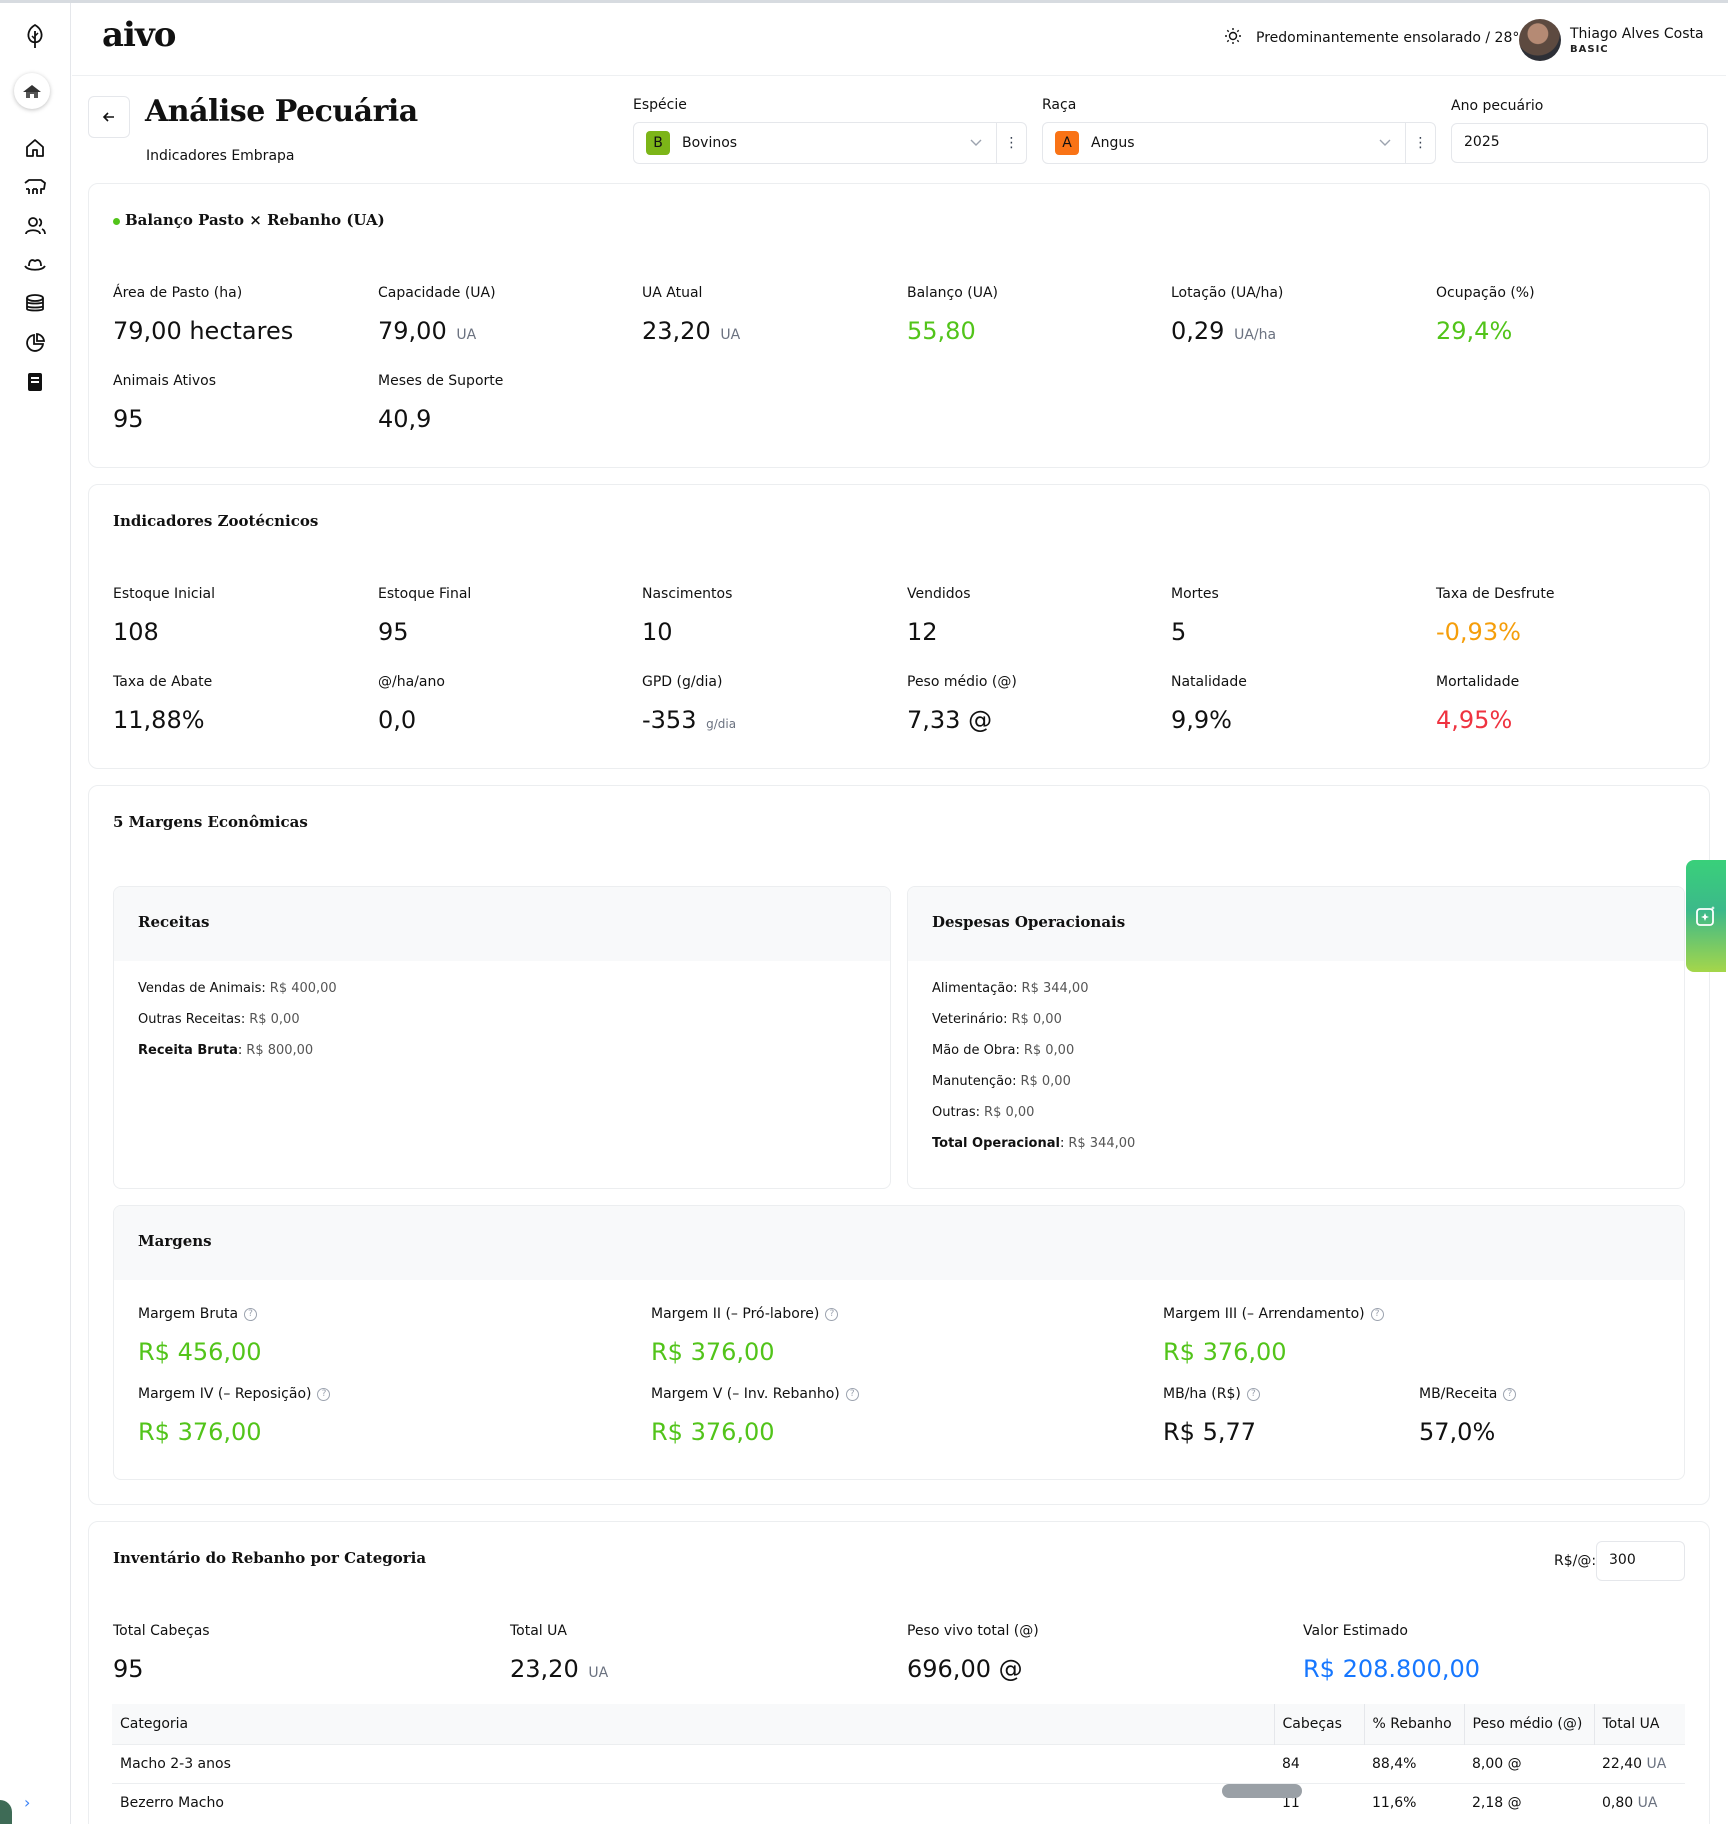  Describe the element at coordinates (303, 988) in the screenshot. I see `item-value: R$ 400,00` at that location.